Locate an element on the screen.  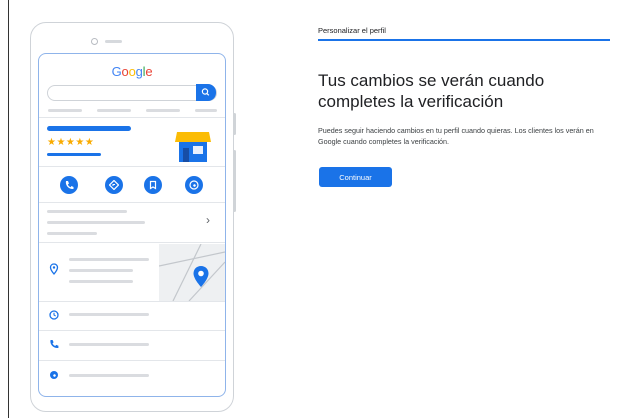
hours-placeholder is located at coordinates (109, 314).